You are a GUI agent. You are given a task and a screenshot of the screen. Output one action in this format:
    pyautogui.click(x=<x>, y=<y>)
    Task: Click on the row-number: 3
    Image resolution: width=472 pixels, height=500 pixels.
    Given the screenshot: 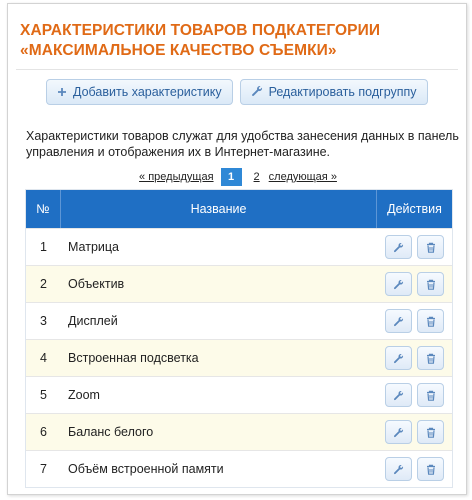 What is the action you would take?
    pyautogui.click(x=43, y=321)
    